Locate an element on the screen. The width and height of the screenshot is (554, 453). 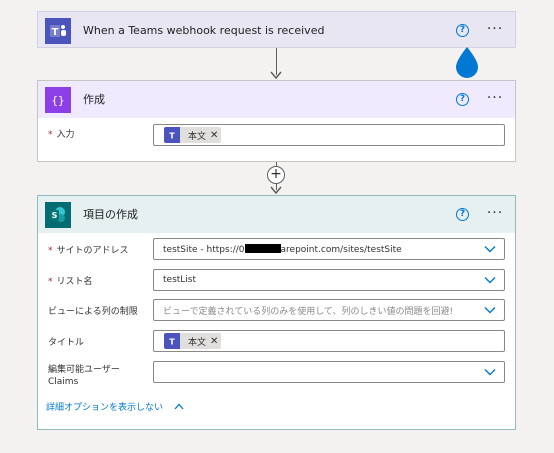
editor-claims-dropdown is located at coordinates (329, 372).